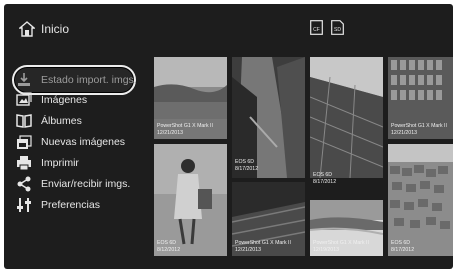  Describe the element at coordinates (169, 249) in the screenshot. I see `date-label: 8/12/2012` at that location.